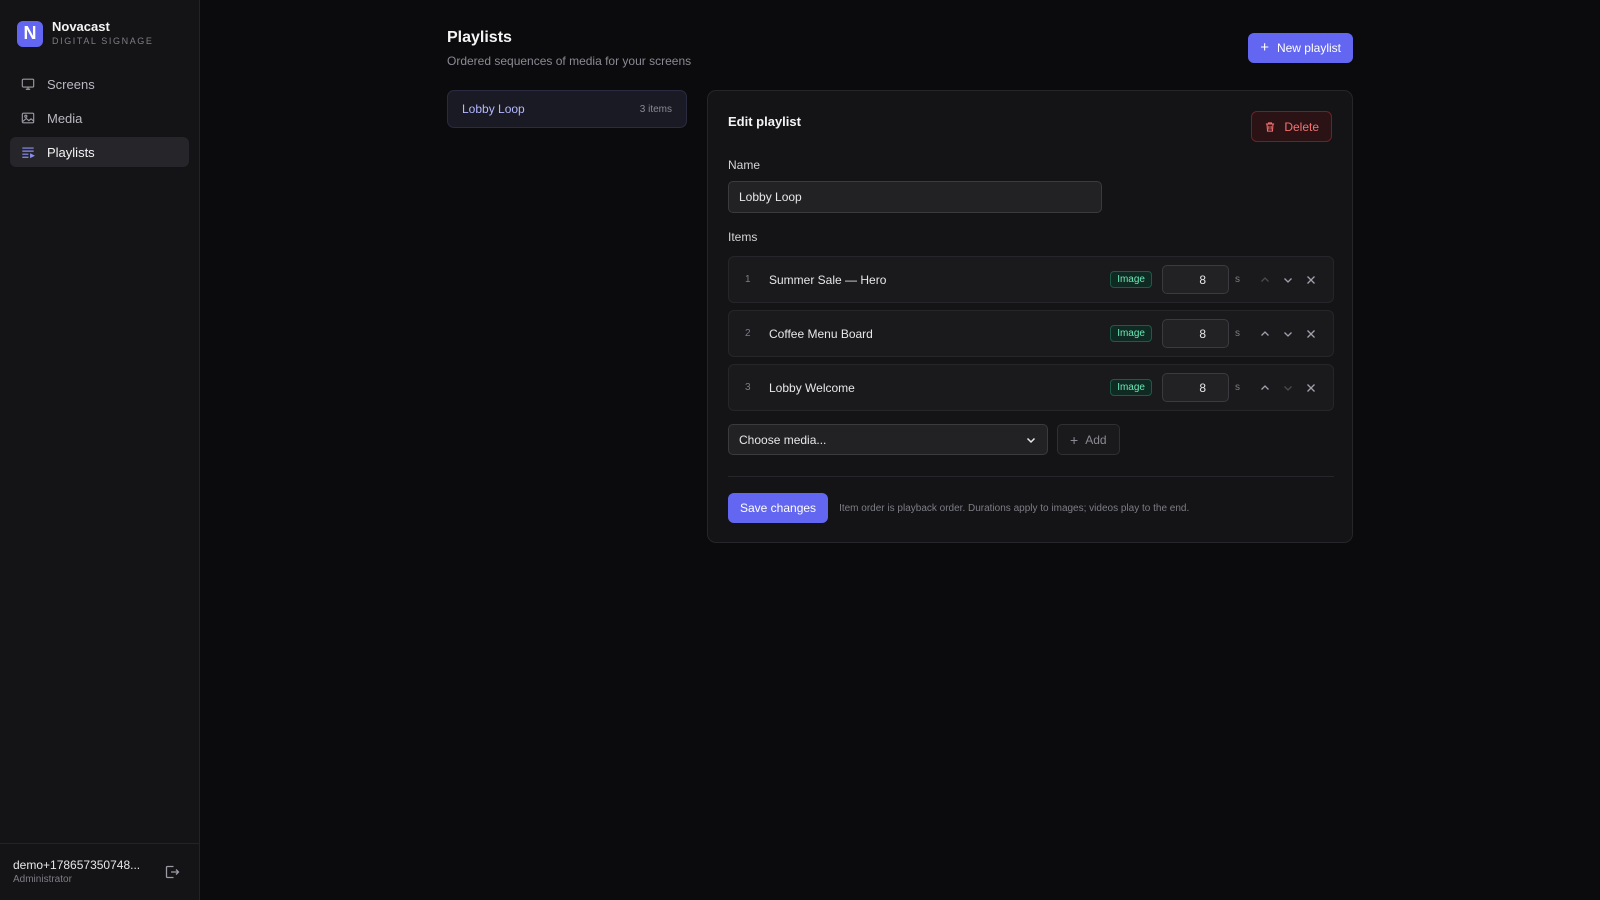 This screenshot has height=900, width=1600. Describe the element at coordinates (1031, 279) in the screenshot. I see `list-item: 1 Summer Sale — Hero Image s` at that location.